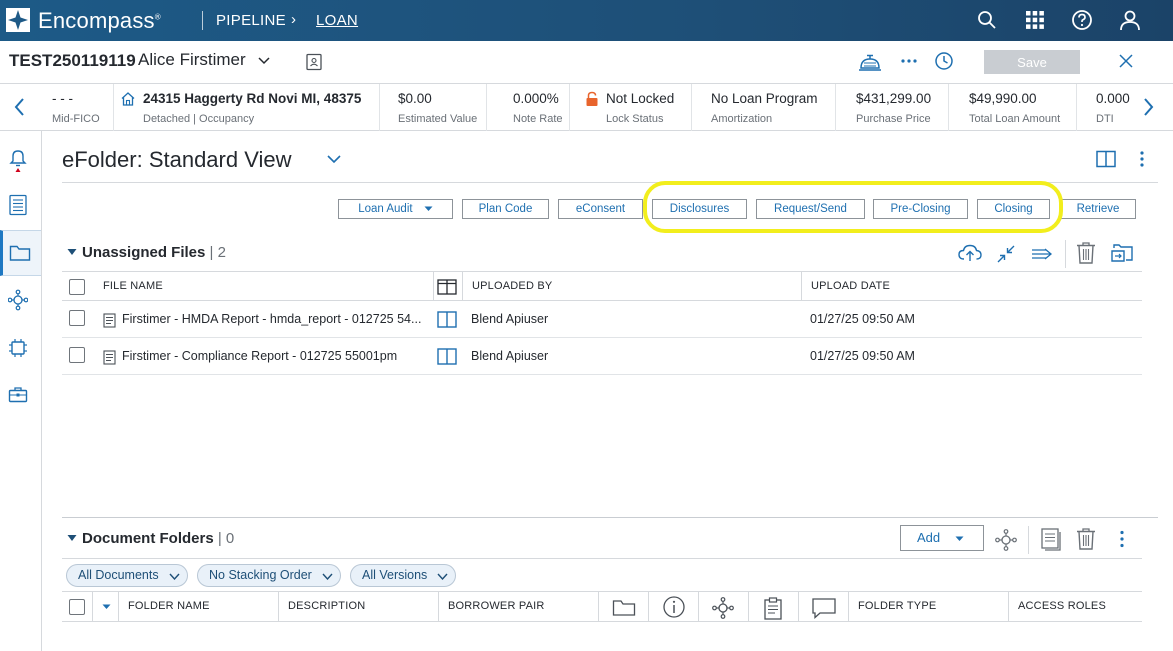 This screenshot has height=651, width=1173. Describe the element at coordinates (133, 286) in the screenshot. I see `col-file-name: FILE NAME` at that location.